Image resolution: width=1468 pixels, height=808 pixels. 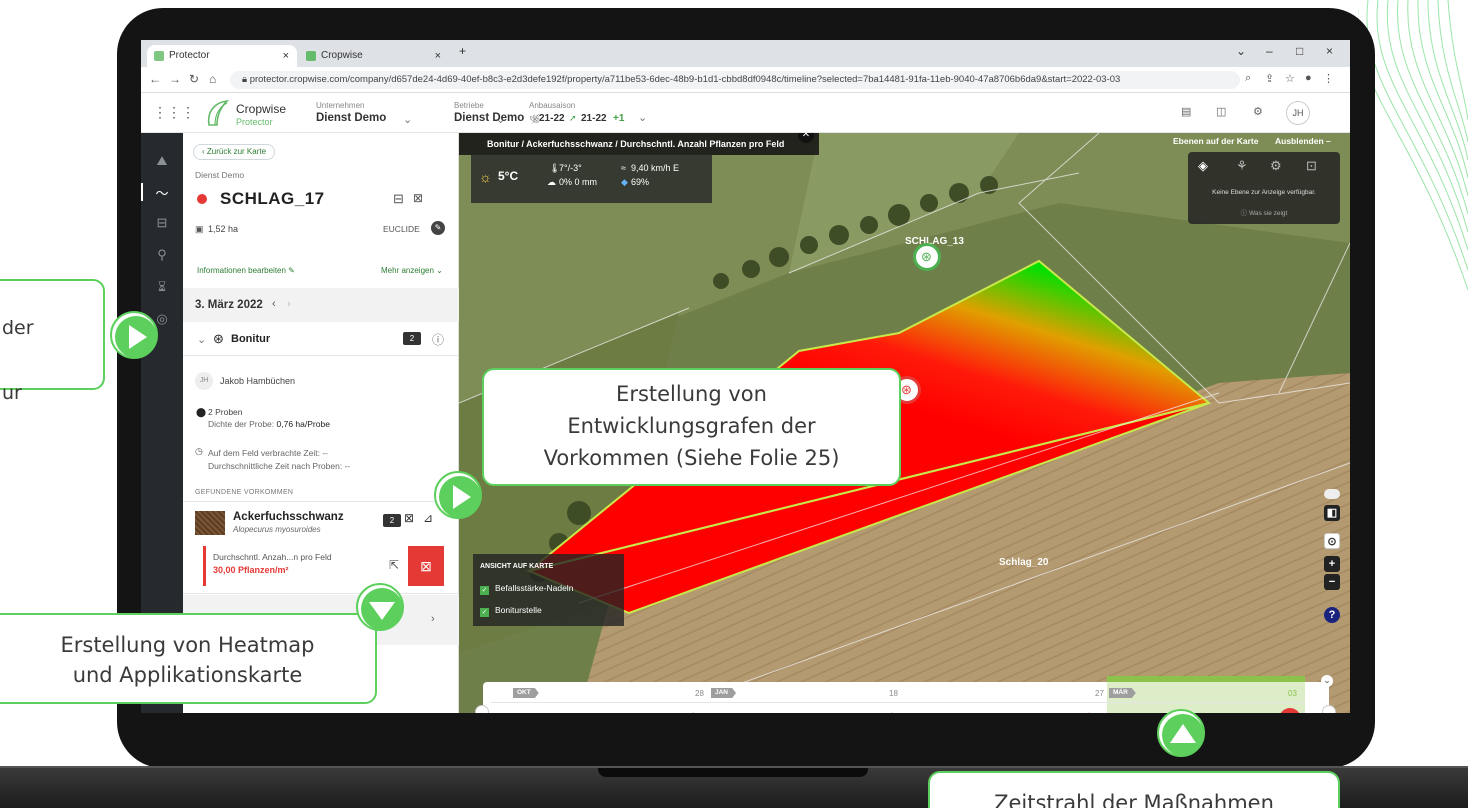 I want to click on layers-hide-button: Ausblenden –, so click(x=1303, y=141).